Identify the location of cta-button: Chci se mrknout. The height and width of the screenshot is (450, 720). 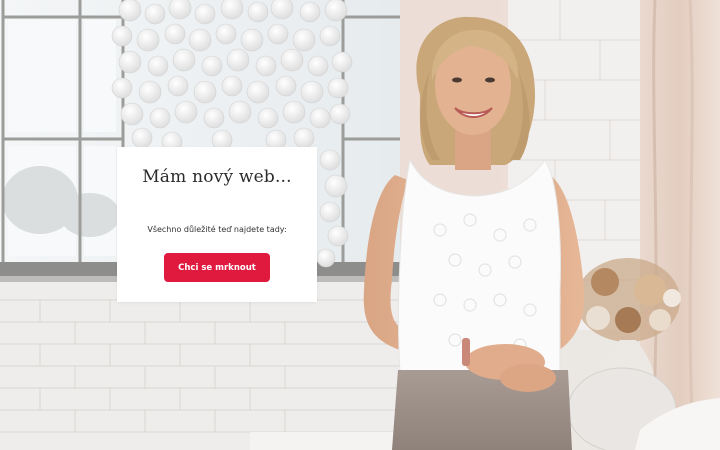
(217, 267).